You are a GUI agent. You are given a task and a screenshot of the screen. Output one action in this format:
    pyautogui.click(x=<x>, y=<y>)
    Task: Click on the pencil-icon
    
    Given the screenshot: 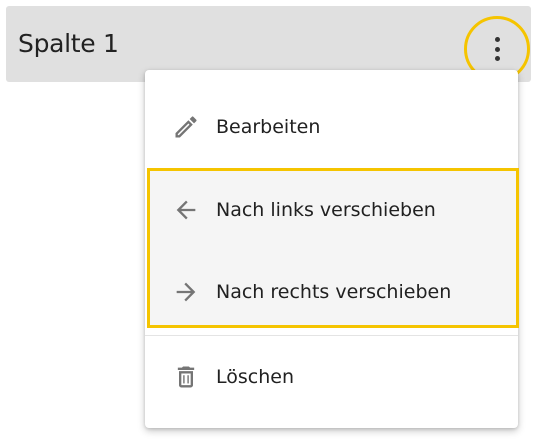 What is the action you would take?
    pyautogui.click(x=186, y=127)
    